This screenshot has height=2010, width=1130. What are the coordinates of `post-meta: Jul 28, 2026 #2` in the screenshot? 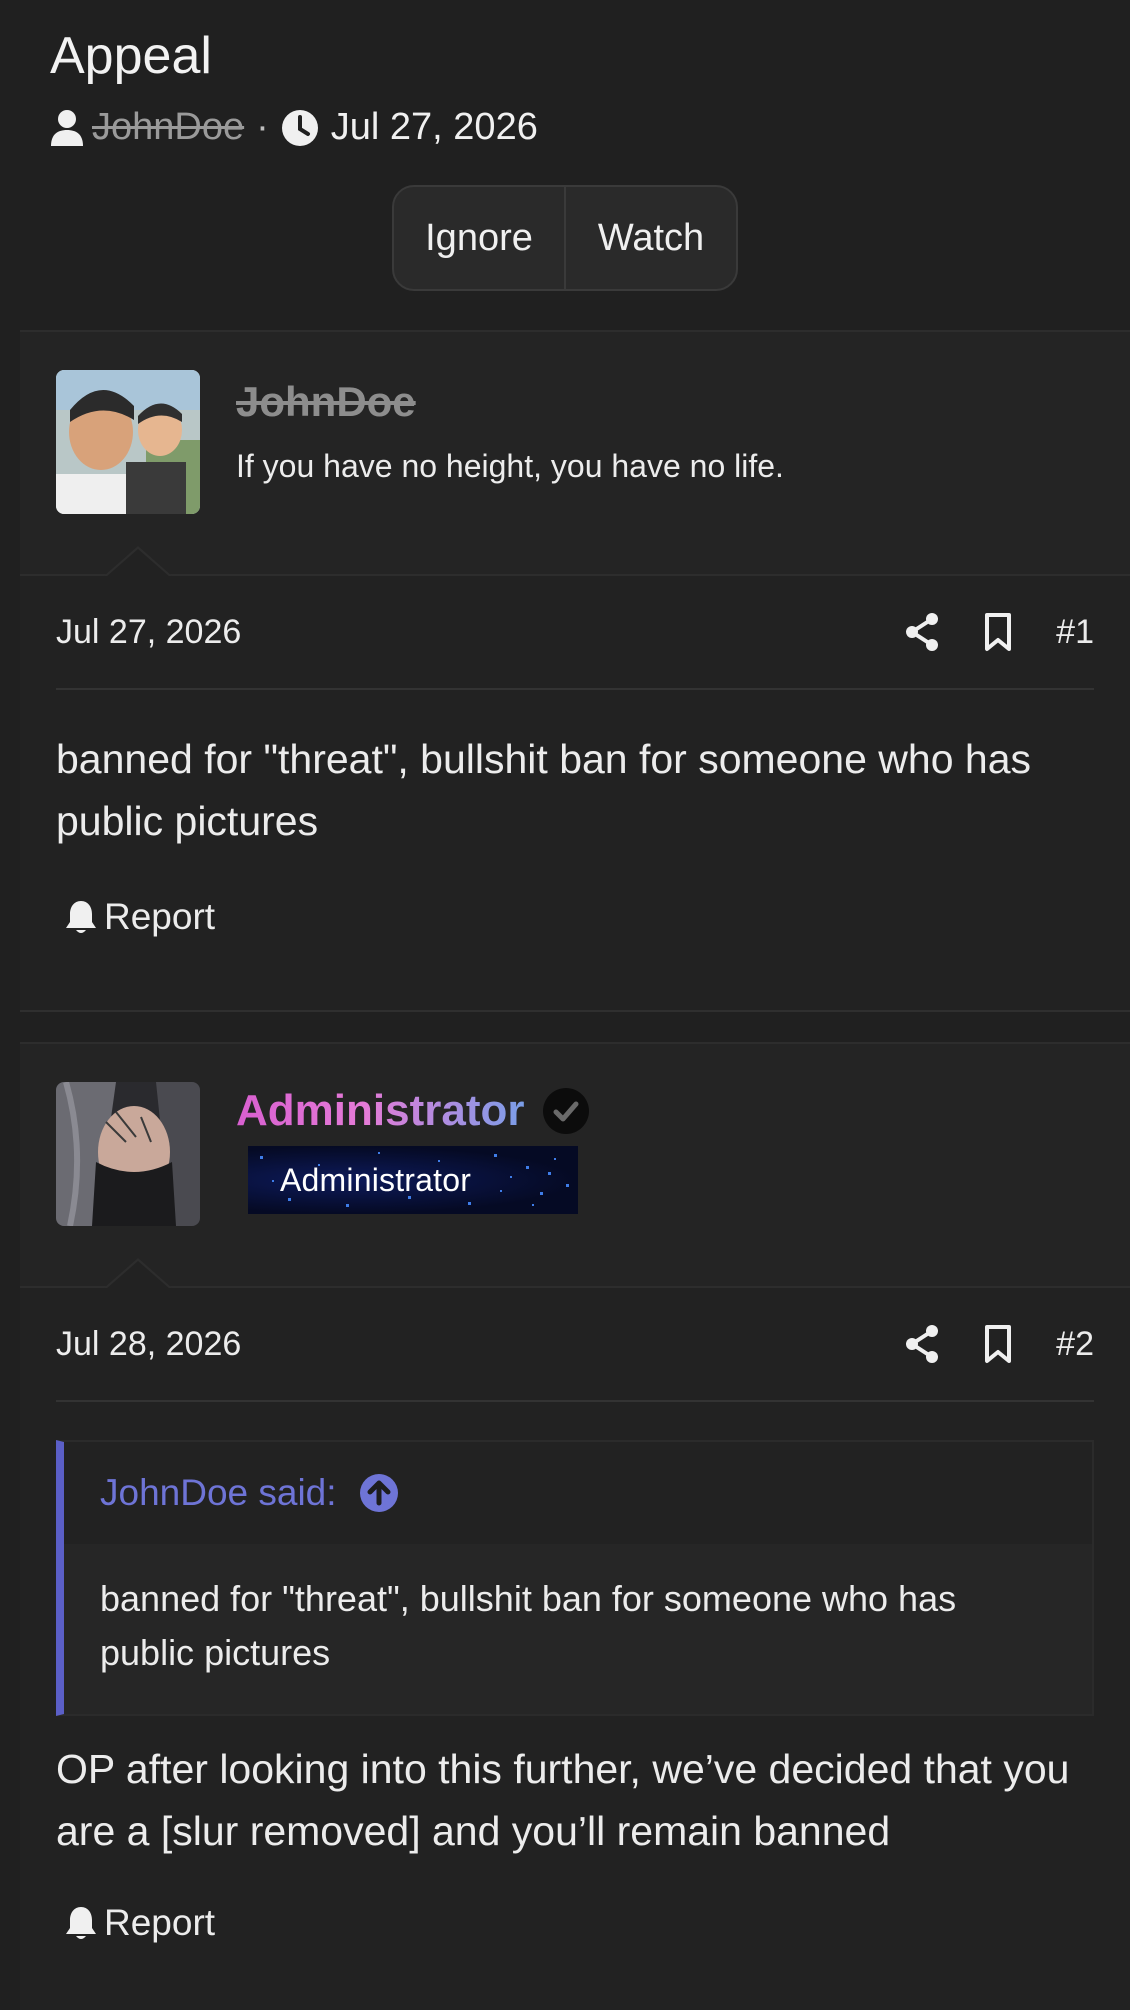 It's located at (575, 1363).